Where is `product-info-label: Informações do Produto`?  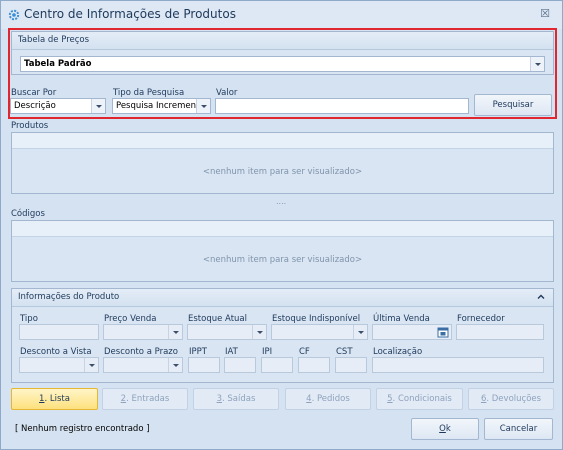
product-info-label: Informações do Produto is located at coordinates (69, 297).